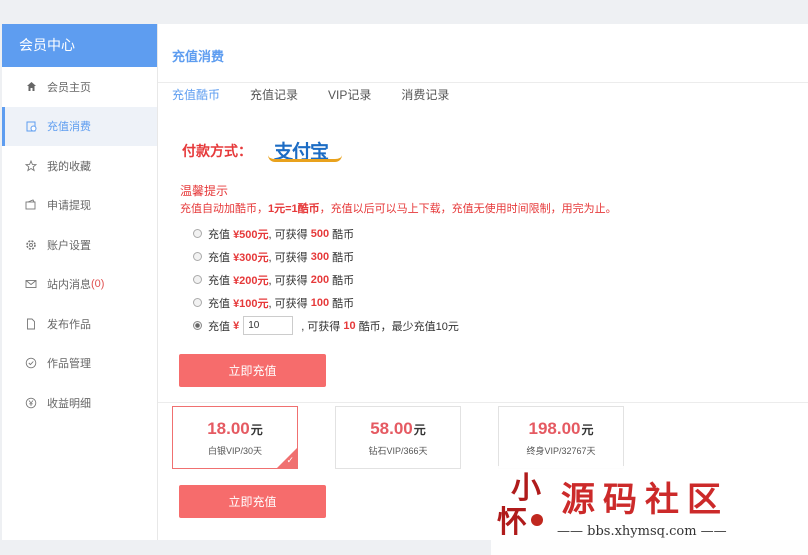 The height and width of the screenshot is (555, 808). What do you see at coordinates (69, 127) in the screenshot?
I see `sidebar-item-label: 充值消费` at bounding box center [69, 127].